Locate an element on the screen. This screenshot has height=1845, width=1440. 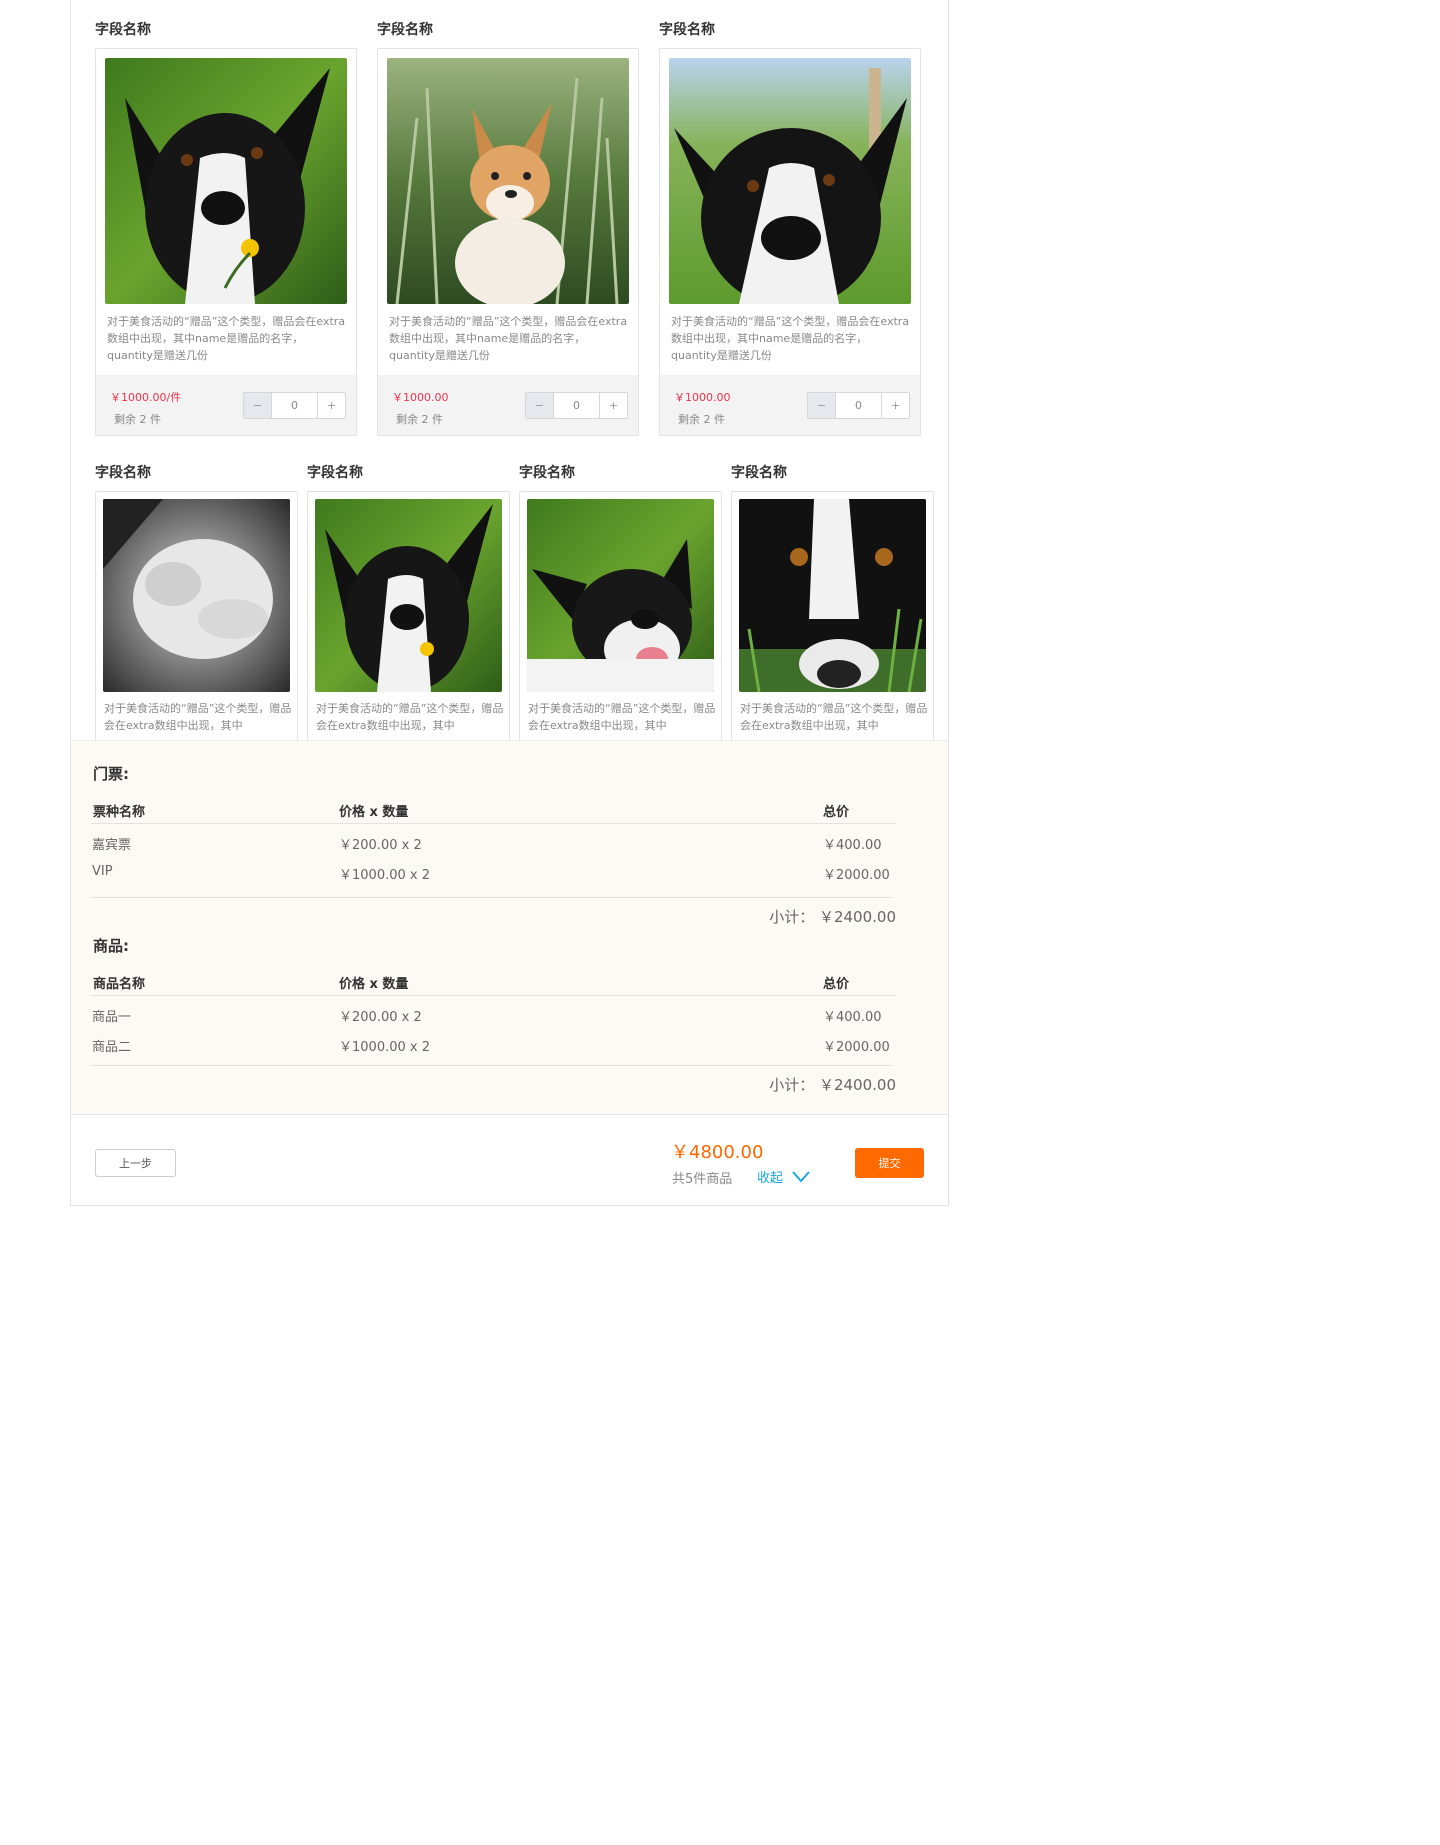
goods-title: 商品: is located at coordinates (111, 946).